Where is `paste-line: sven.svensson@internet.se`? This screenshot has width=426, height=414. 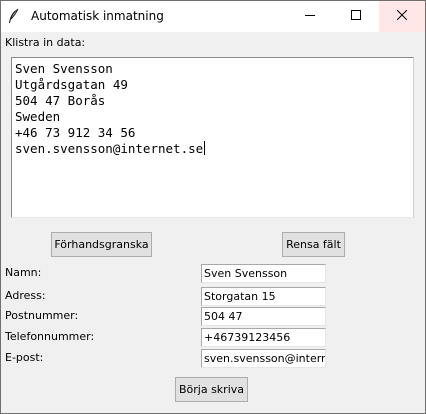
paste-line: sven.svensson@internet.se is located at coordinates (109, 148).